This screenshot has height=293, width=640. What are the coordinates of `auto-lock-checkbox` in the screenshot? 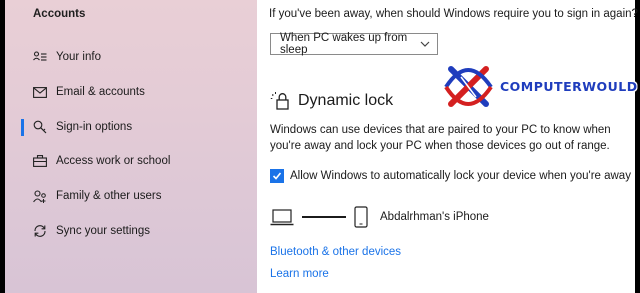 It's located at (277, 176).